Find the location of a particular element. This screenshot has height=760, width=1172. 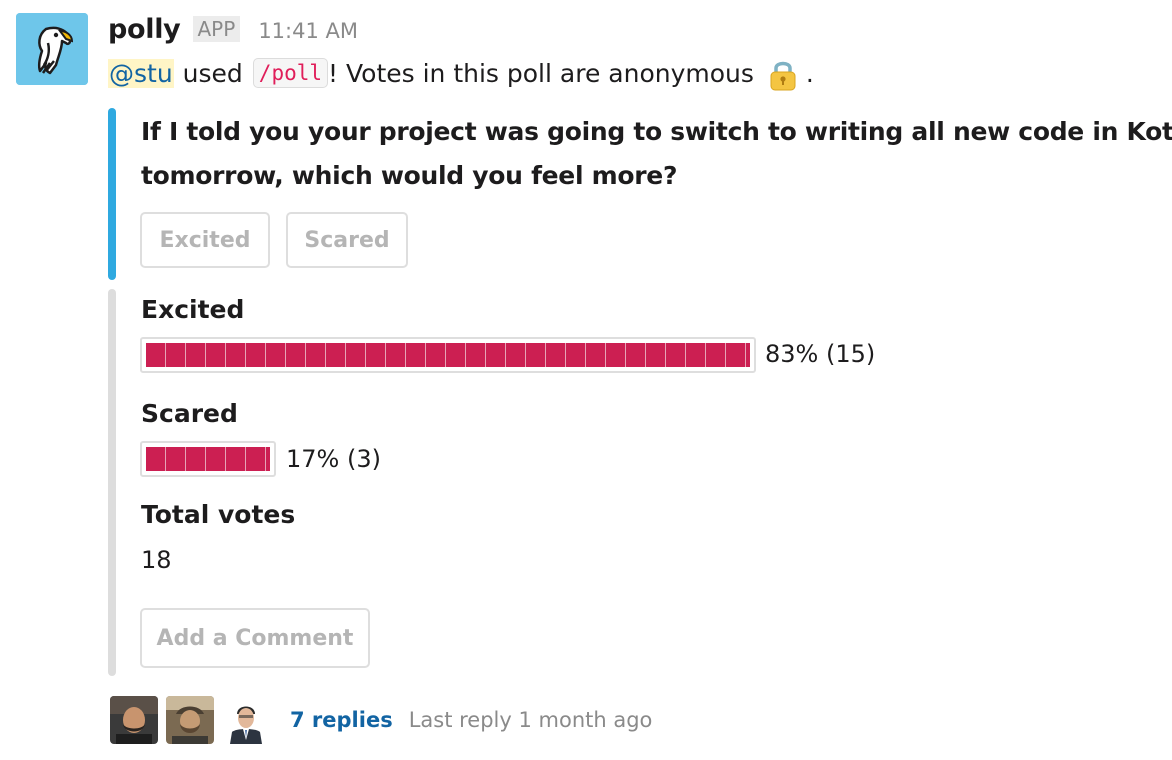

result-bar-scared is located at coordinates (208, 459).